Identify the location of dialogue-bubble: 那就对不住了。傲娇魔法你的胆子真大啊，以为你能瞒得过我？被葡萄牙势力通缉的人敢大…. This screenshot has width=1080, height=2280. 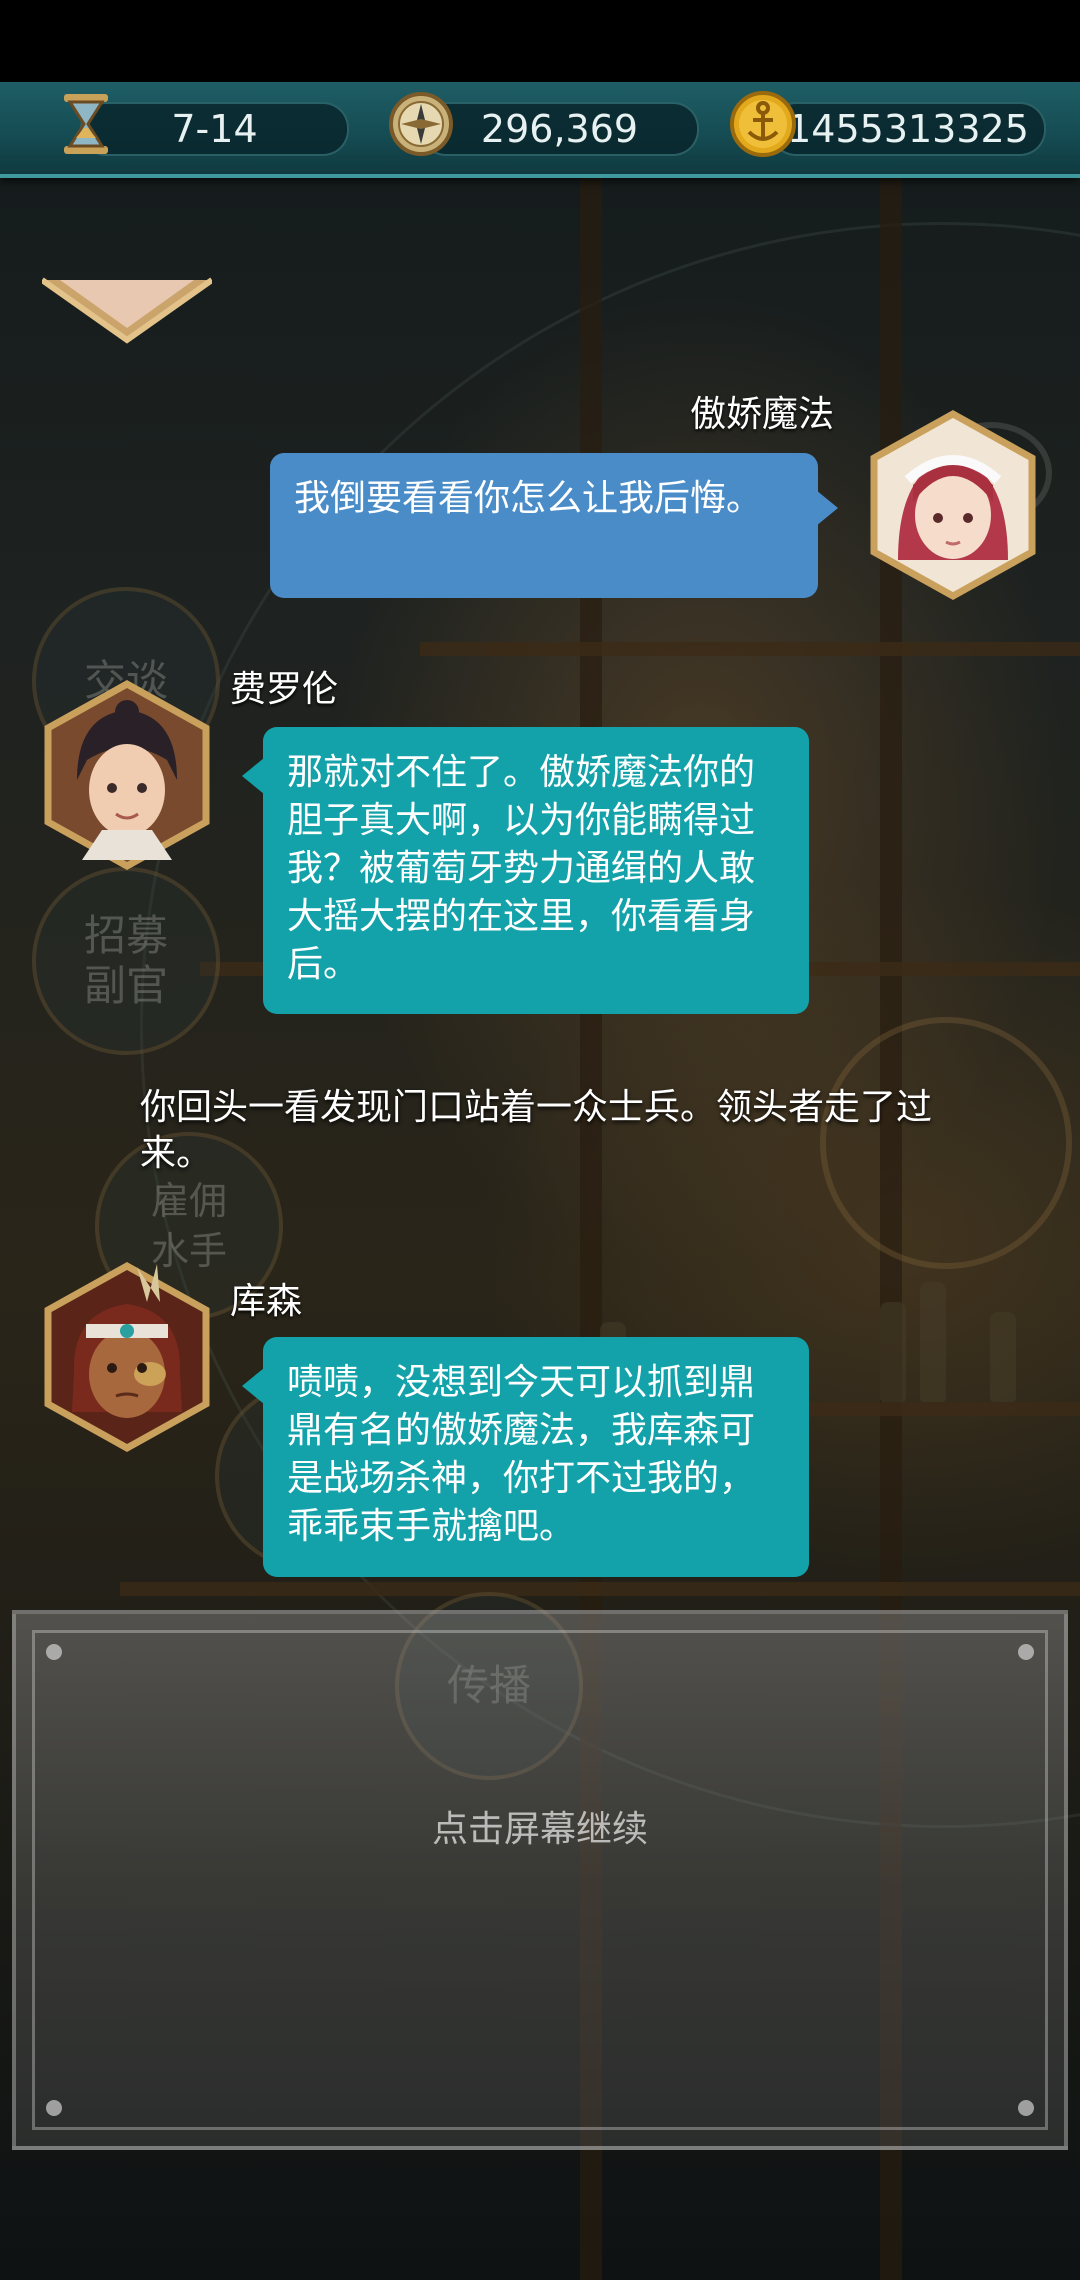
(536, 870).